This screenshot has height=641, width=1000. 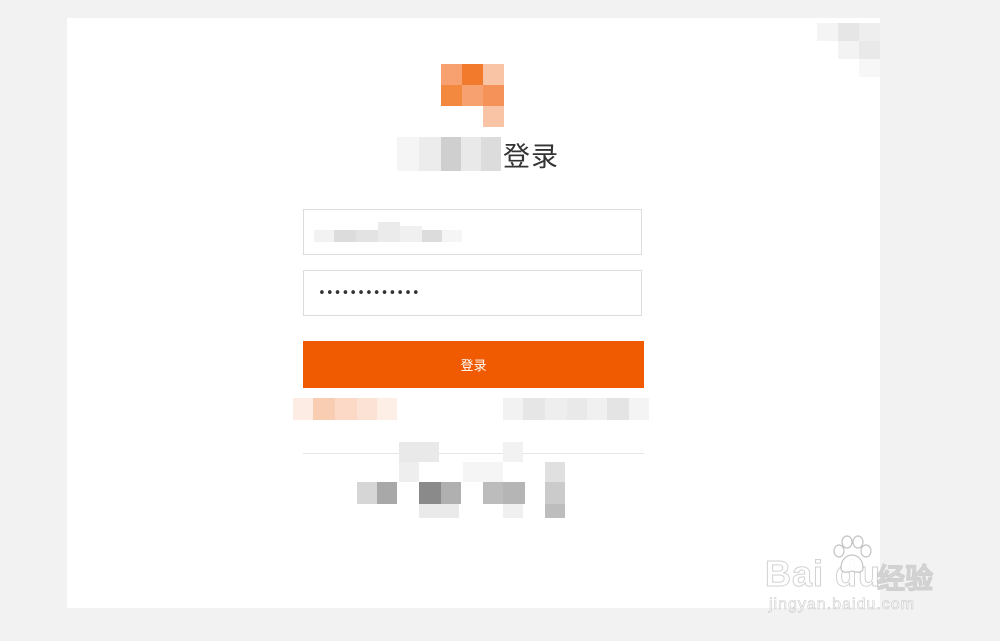 What do you see at coordinates (473, 364) in the screenshot?
I see `login-button: 登录` at bounding box center [473, 364].